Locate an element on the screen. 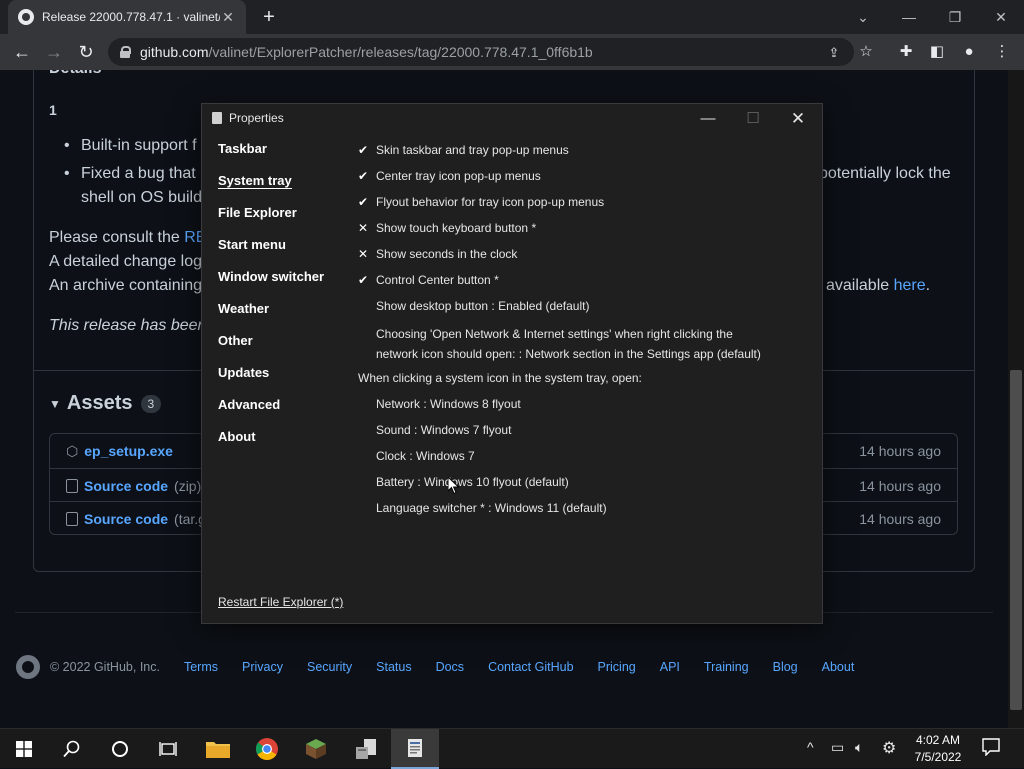  file-zip-icon is located at coordinates (72, 518).